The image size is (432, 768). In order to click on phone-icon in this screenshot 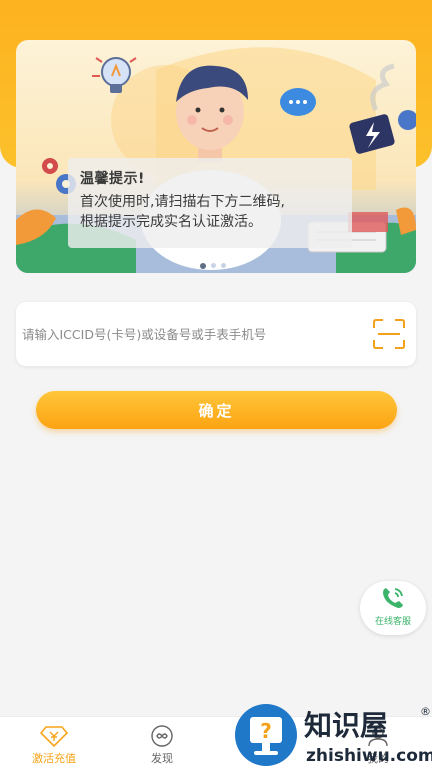, I will do `click(393, 598)`.